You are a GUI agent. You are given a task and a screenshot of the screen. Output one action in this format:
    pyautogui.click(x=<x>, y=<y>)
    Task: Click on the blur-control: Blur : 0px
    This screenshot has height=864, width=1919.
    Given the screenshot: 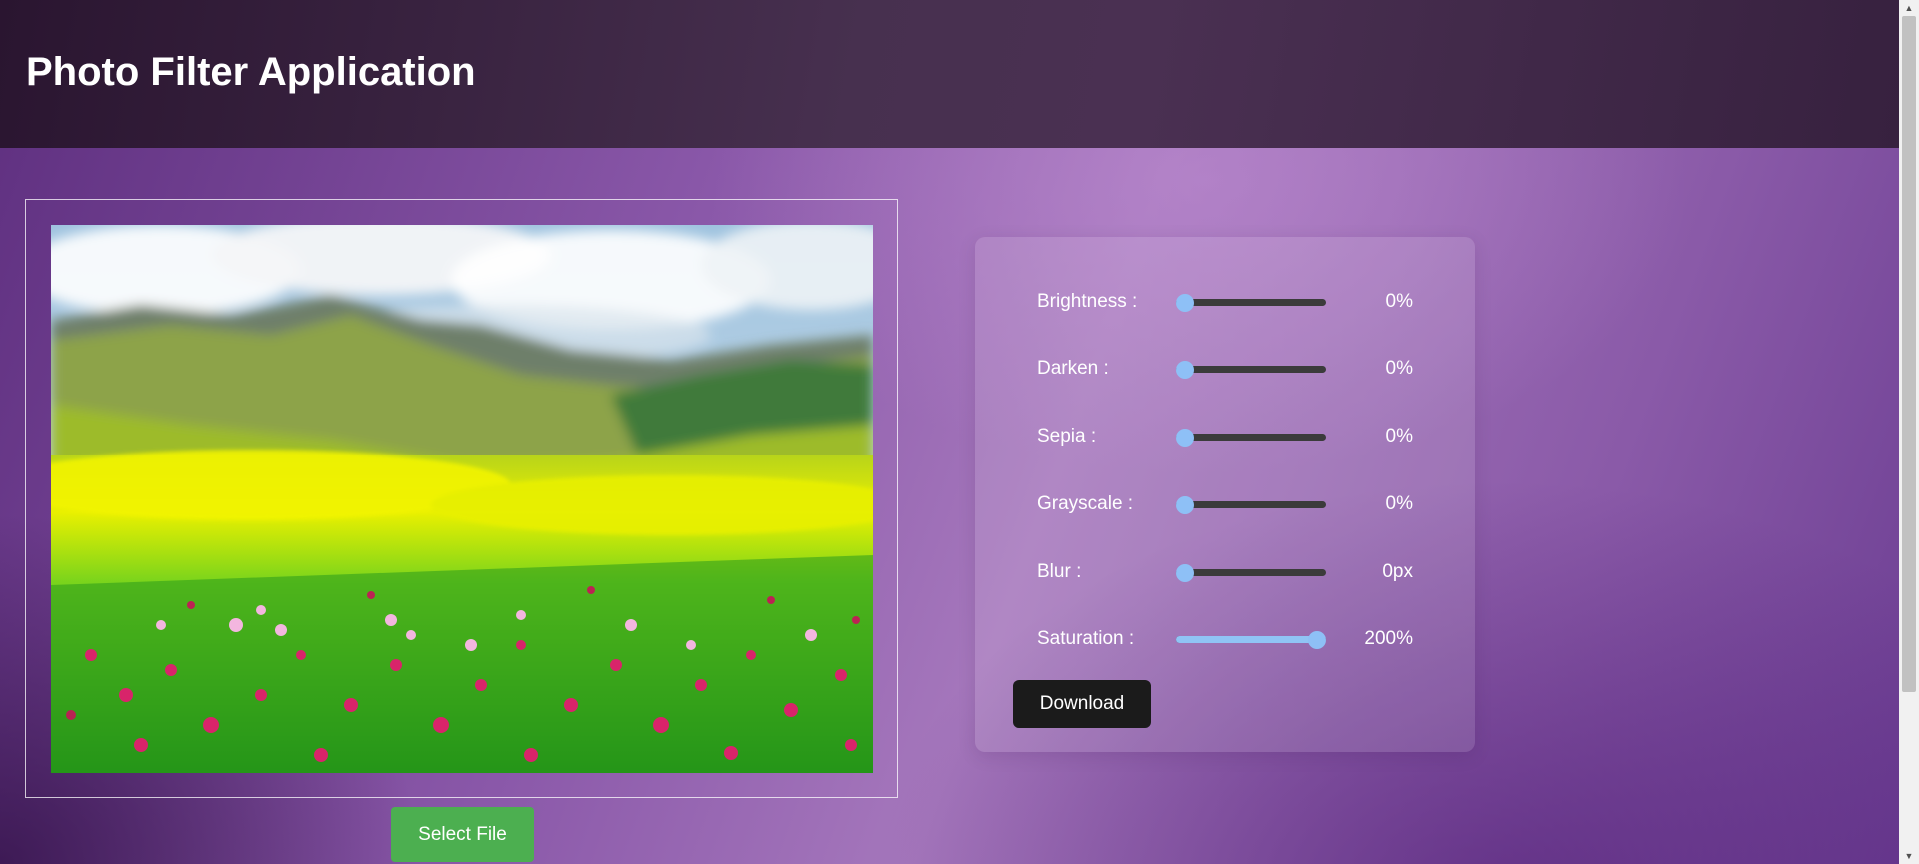 What is the action you would take?
    pyautogui.click(x=1225, y=572)
    